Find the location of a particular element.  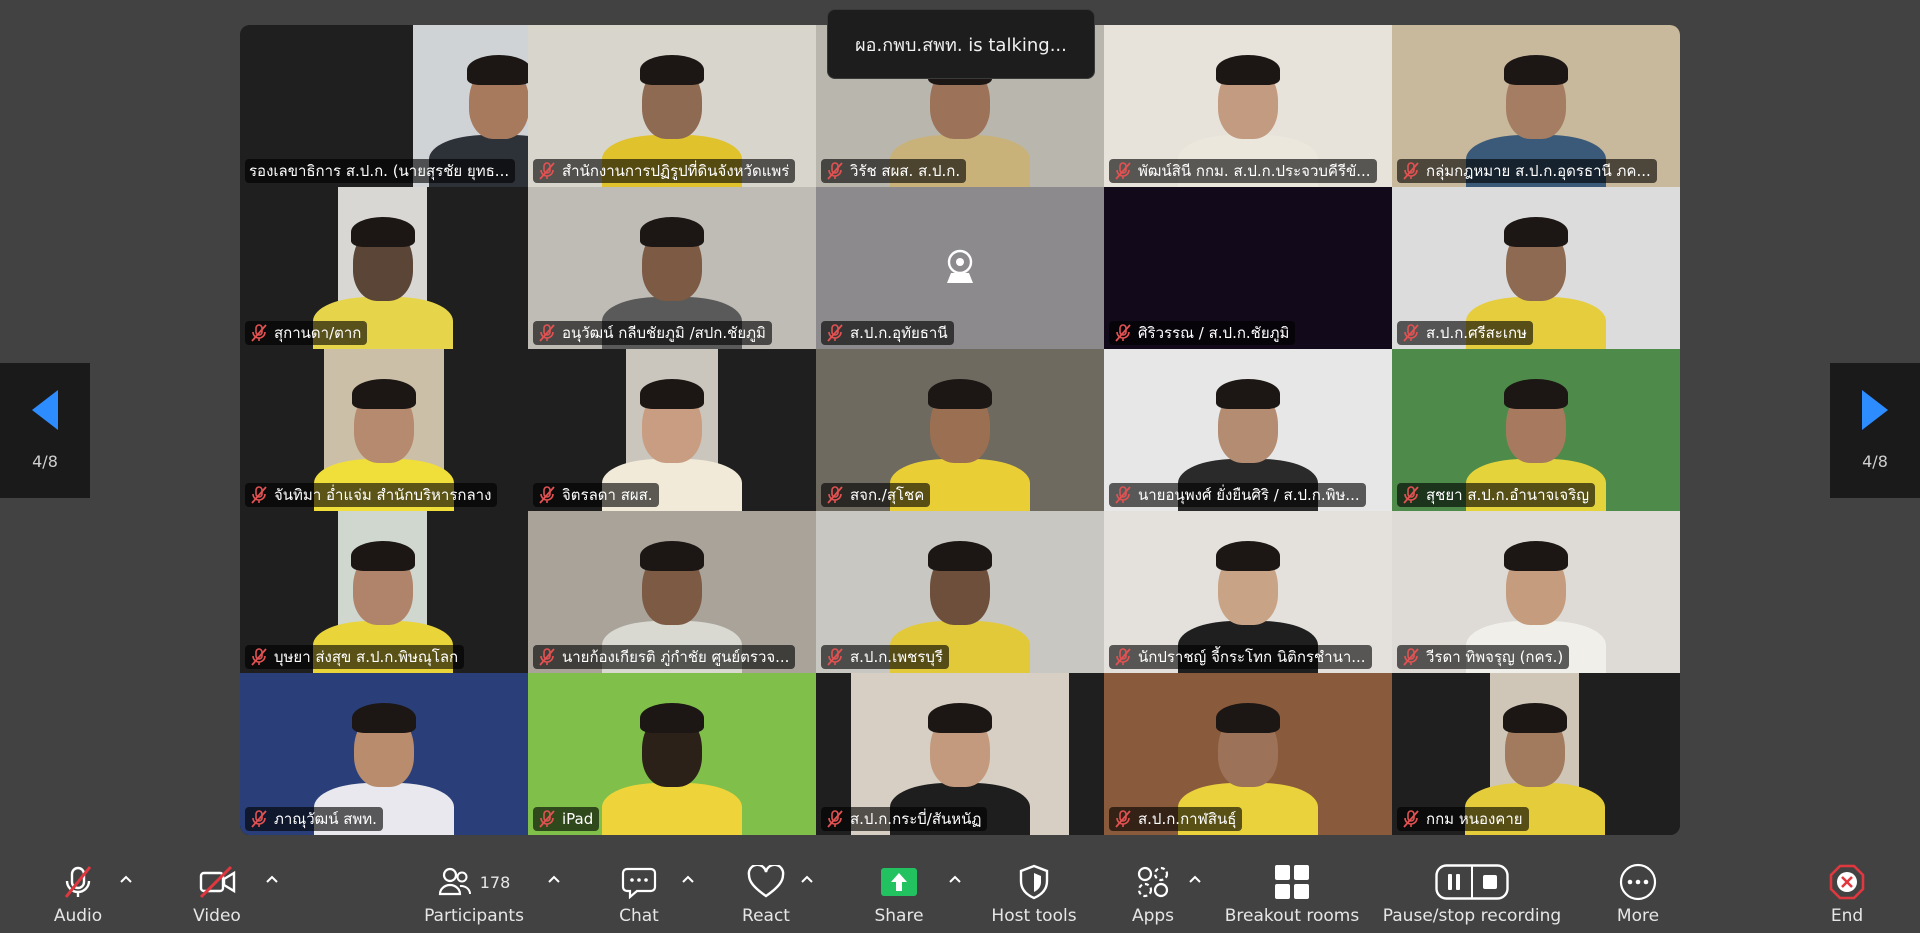

participant-name: สุชยา ส.ป.ก.อำนาจเจริญ is located at coordinates (1508, 495).